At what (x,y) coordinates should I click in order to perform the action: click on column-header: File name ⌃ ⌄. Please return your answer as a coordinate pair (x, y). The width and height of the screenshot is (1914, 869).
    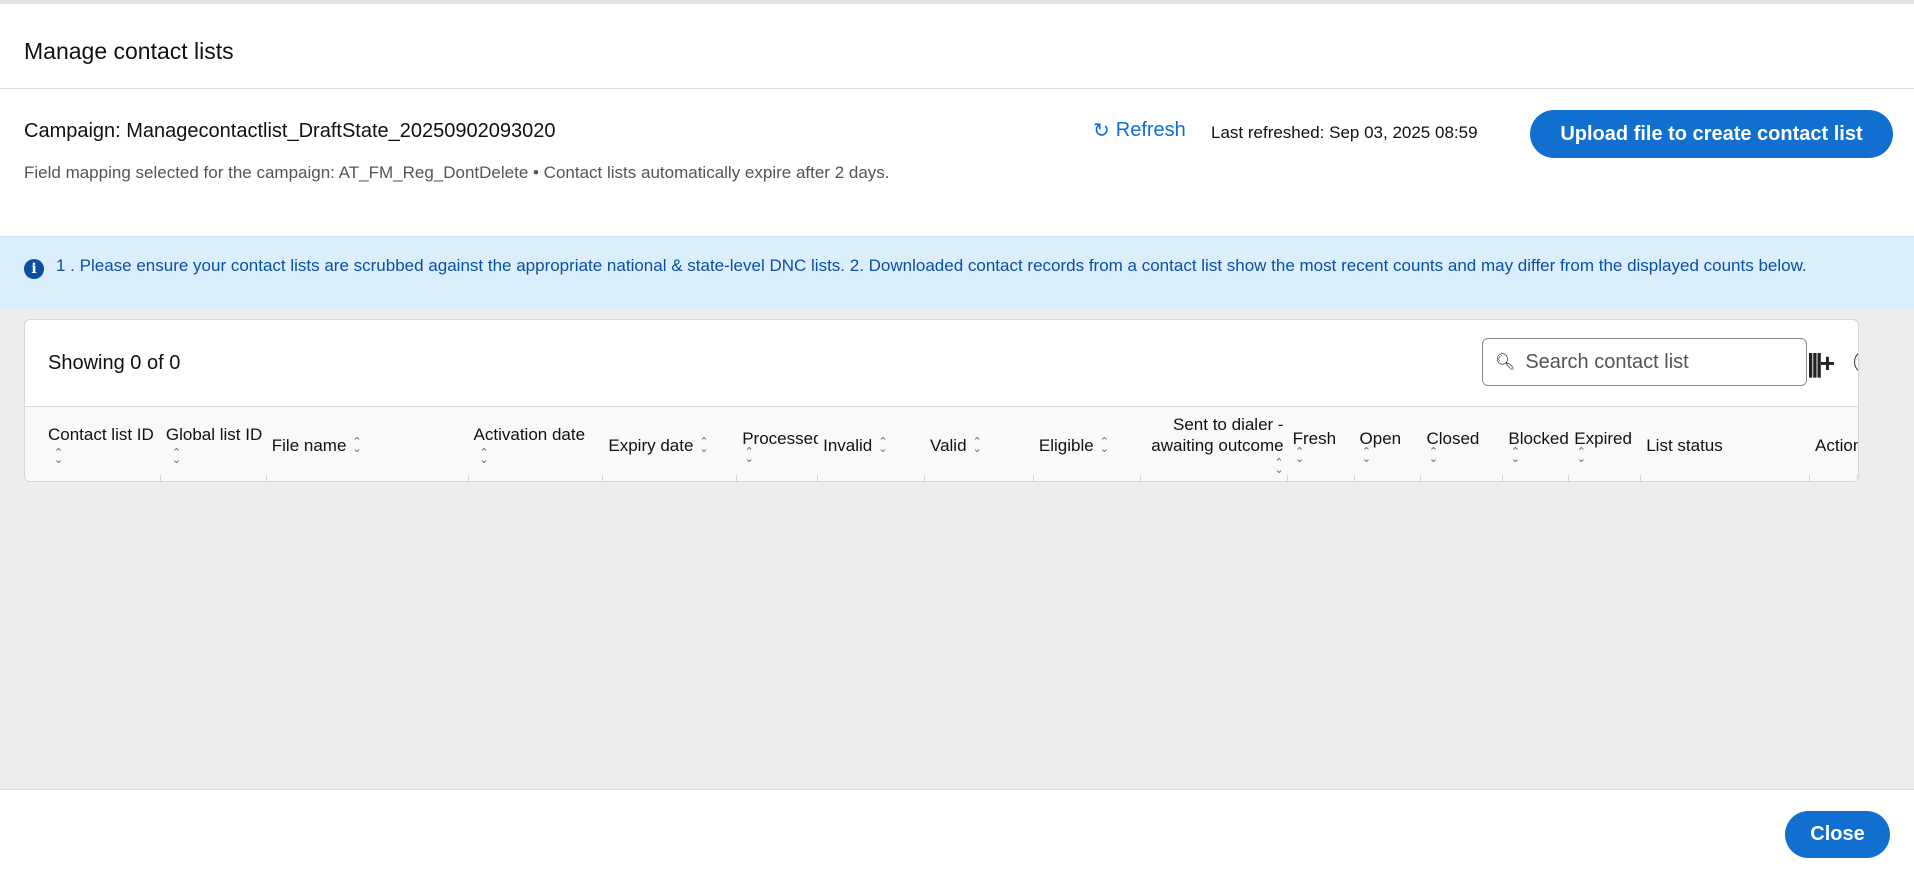
    Looking at the image, I should click on (368, 444).